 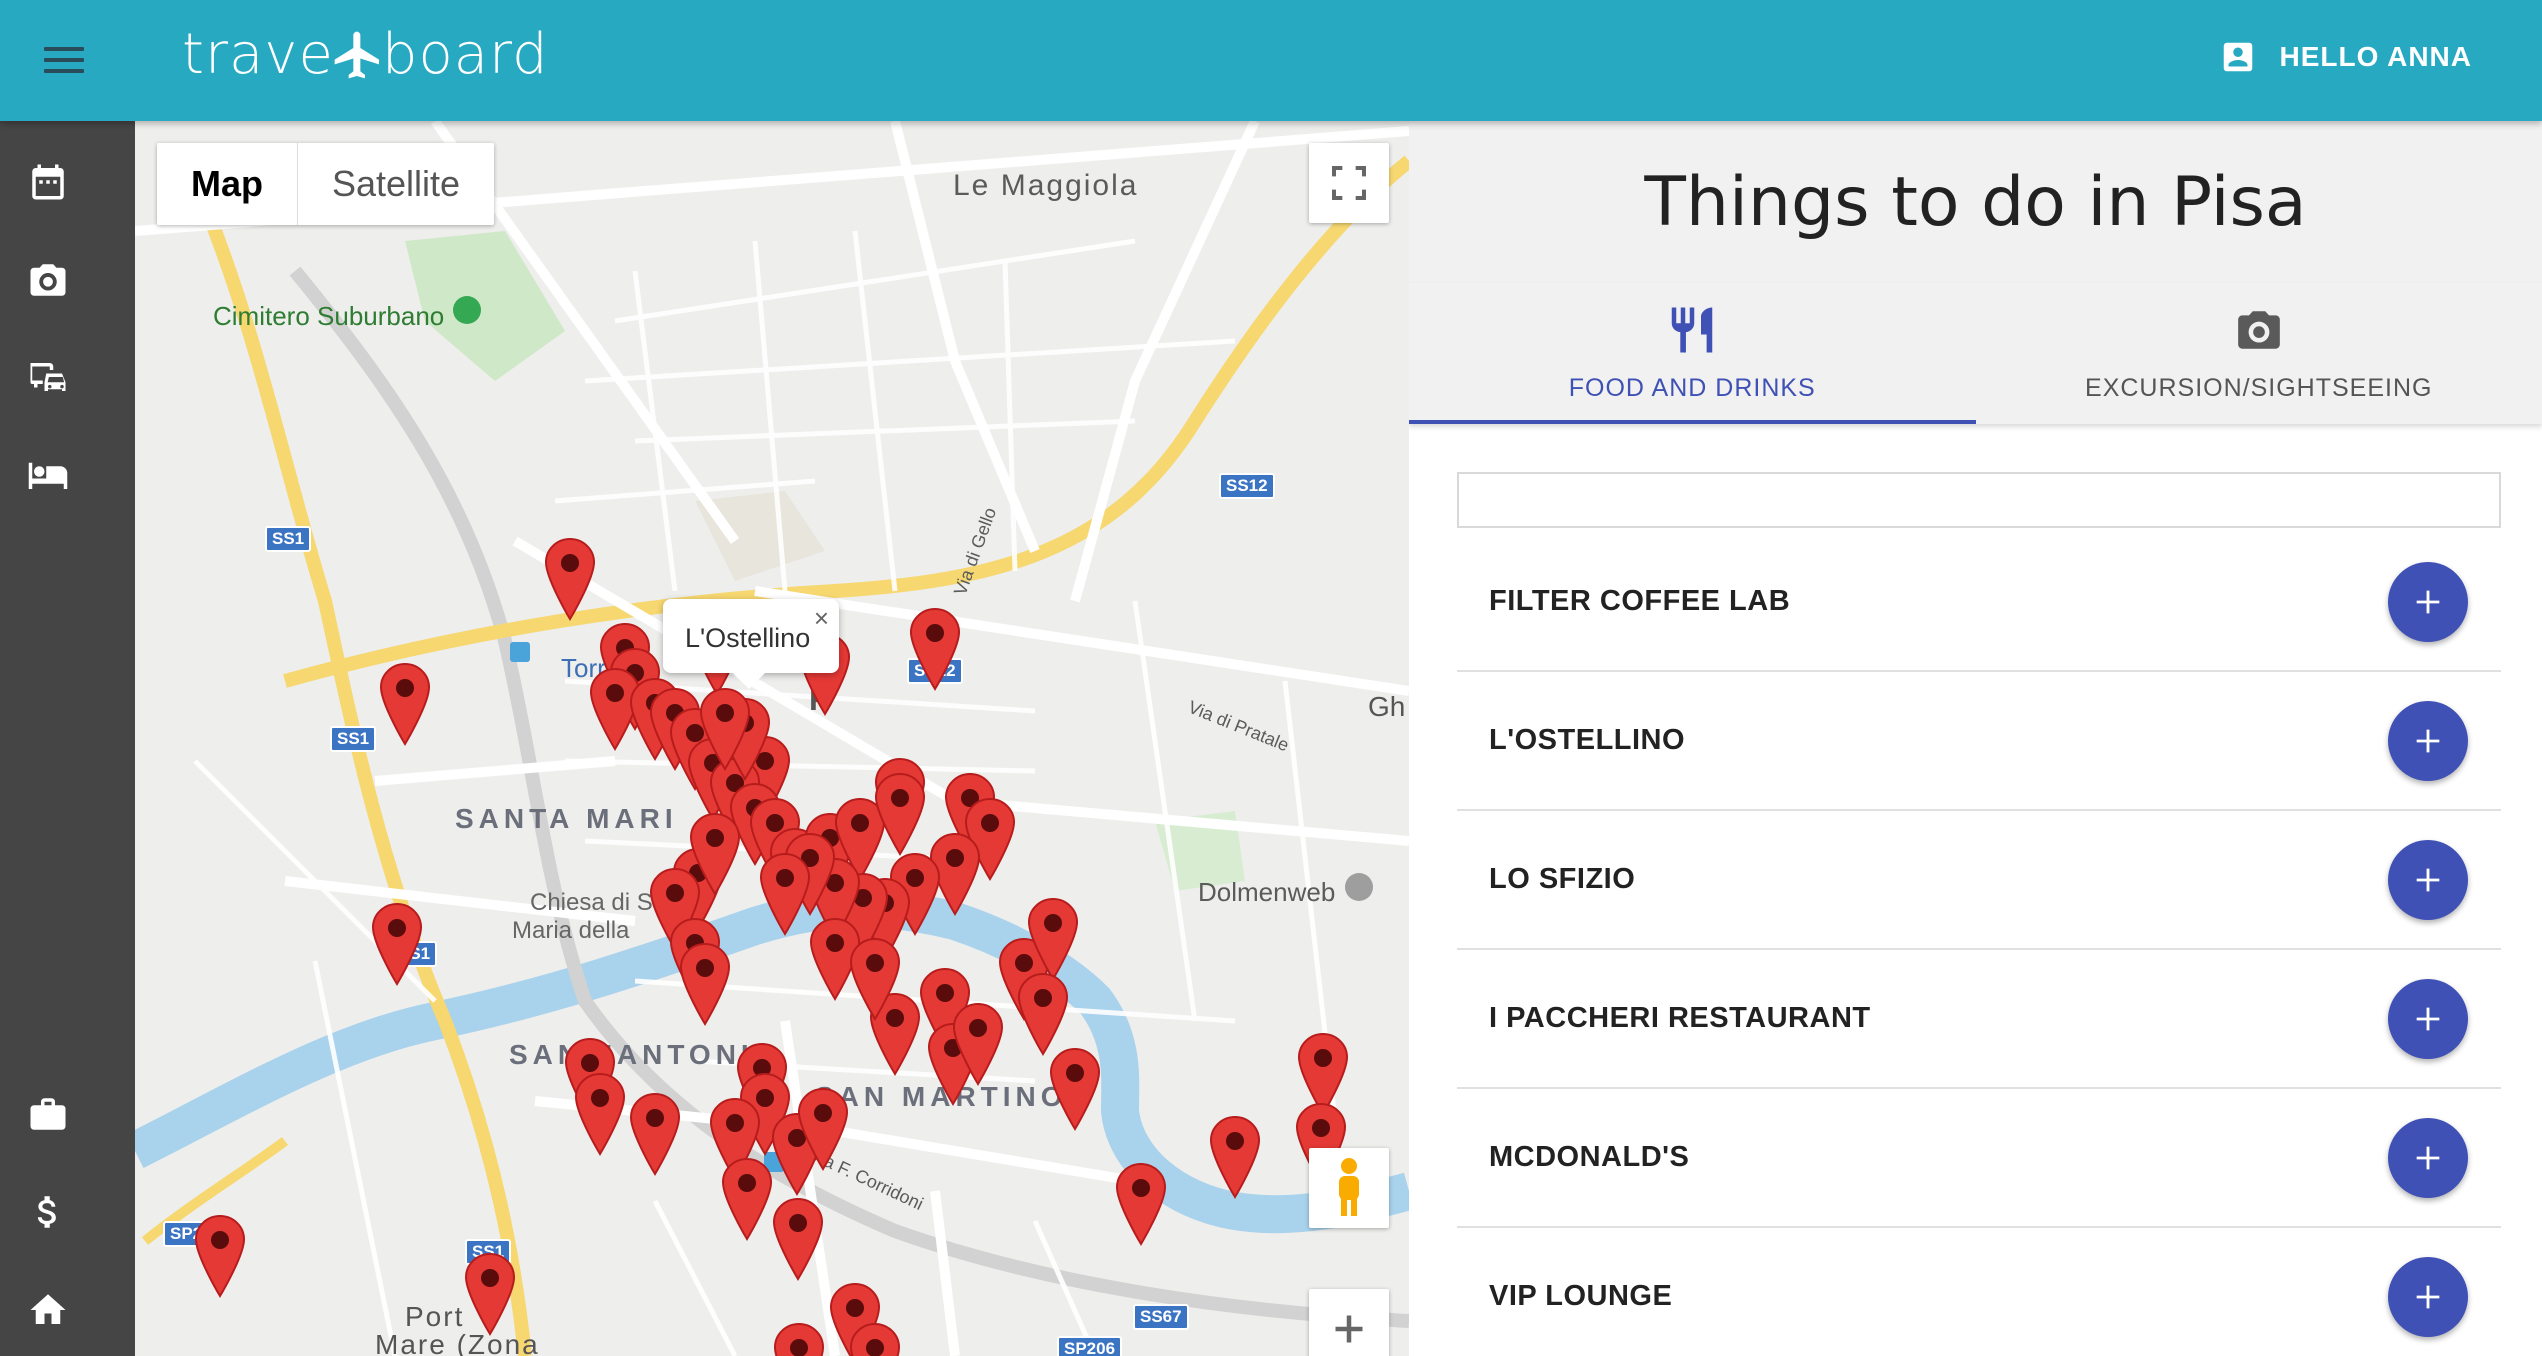 I want to click on train-station-icon, so click(x=520, y=652).